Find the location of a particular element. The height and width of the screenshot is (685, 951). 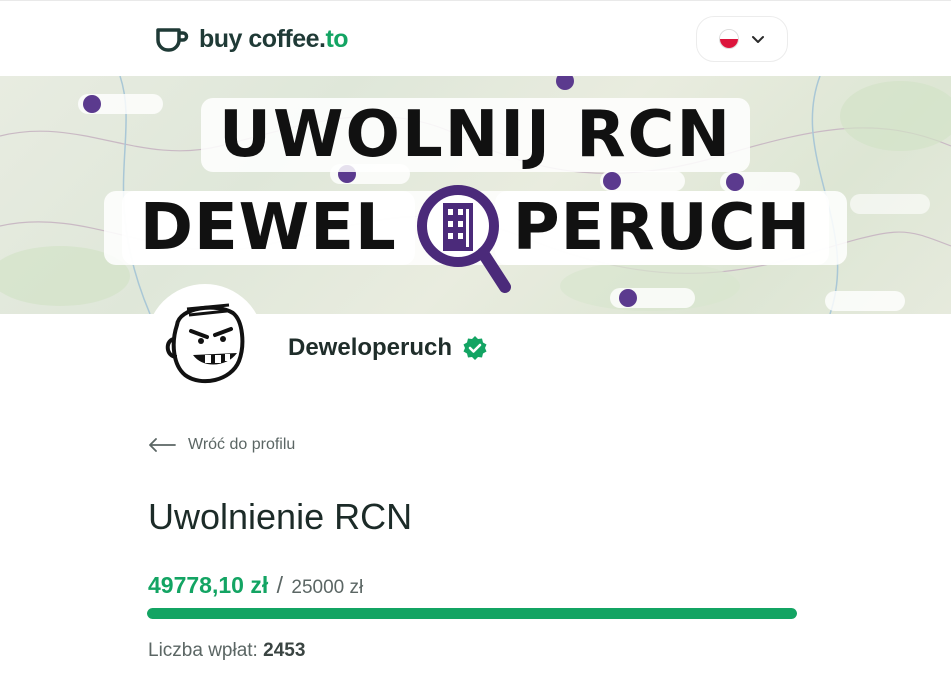

logo-text: buy coffee.to is located at coordinates (274, 38).